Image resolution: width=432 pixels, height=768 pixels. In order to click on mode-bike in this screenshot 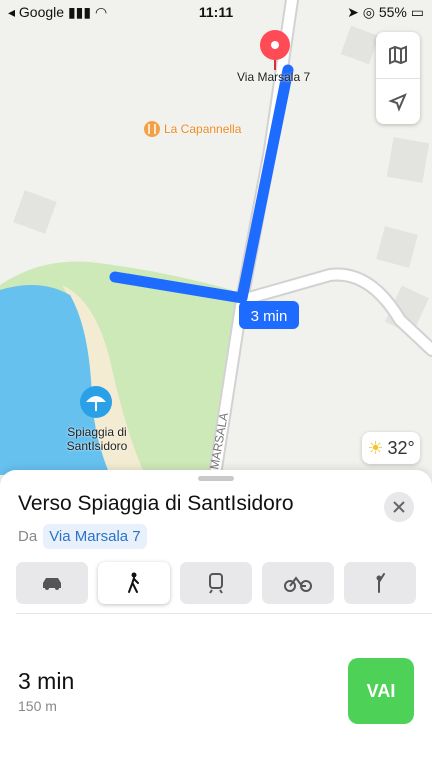, I will do `click(298, 583)`.